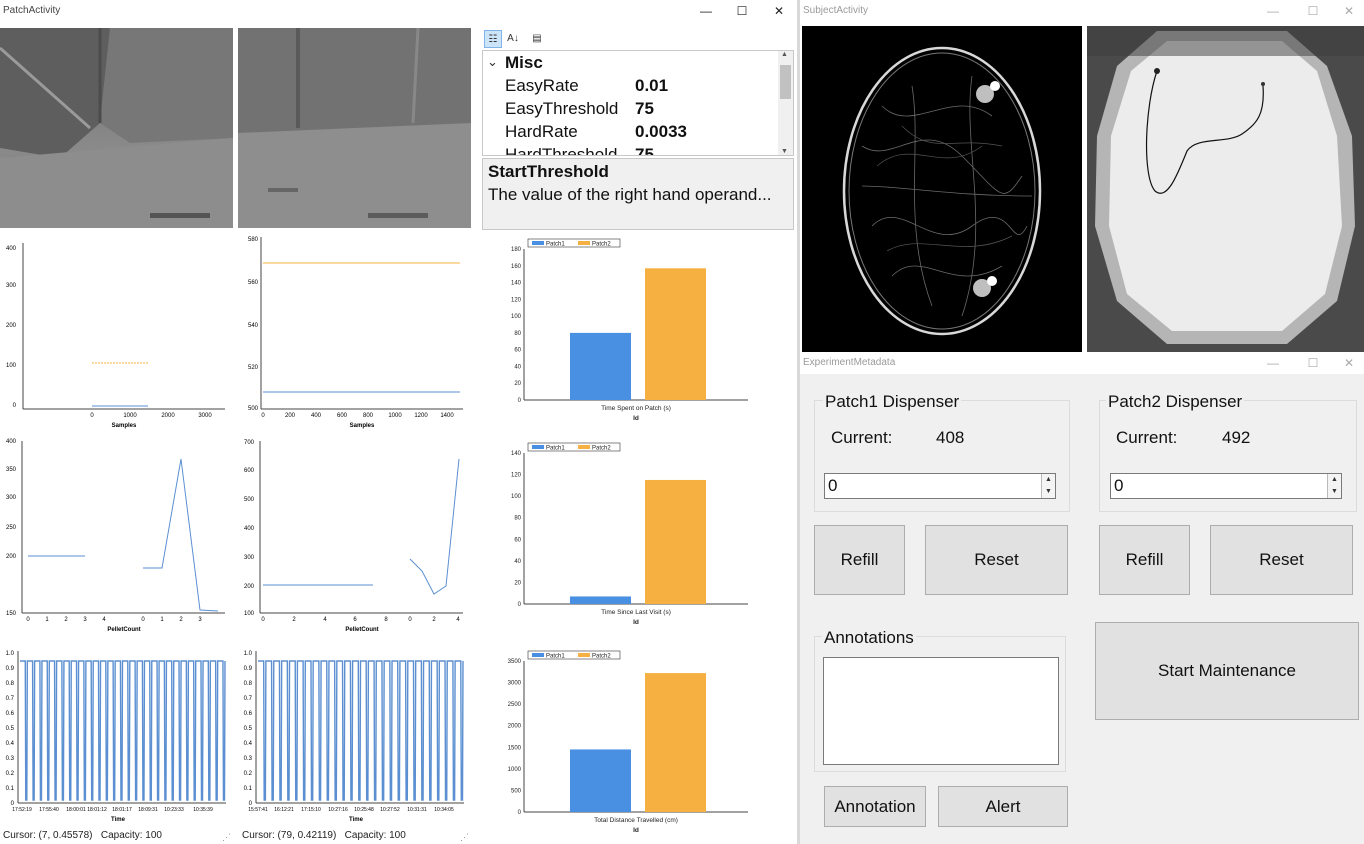 The image size is (1364, 844). Describe the element at coordinates (1281, 560) in the screenshot. I see `patch2-reset-button: Reset` at that location.